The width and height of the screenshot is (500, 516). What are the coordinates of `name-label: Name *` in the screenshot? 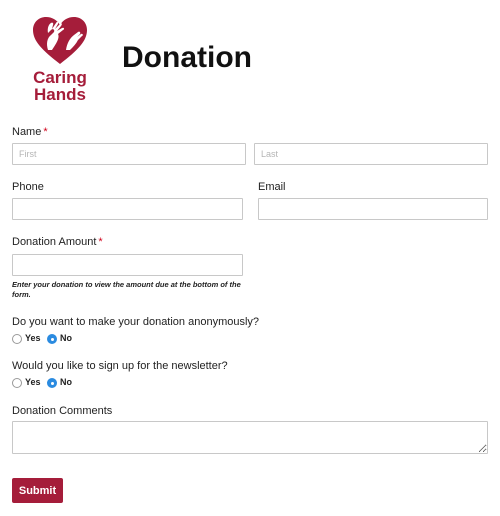 It's located at (30, 132).